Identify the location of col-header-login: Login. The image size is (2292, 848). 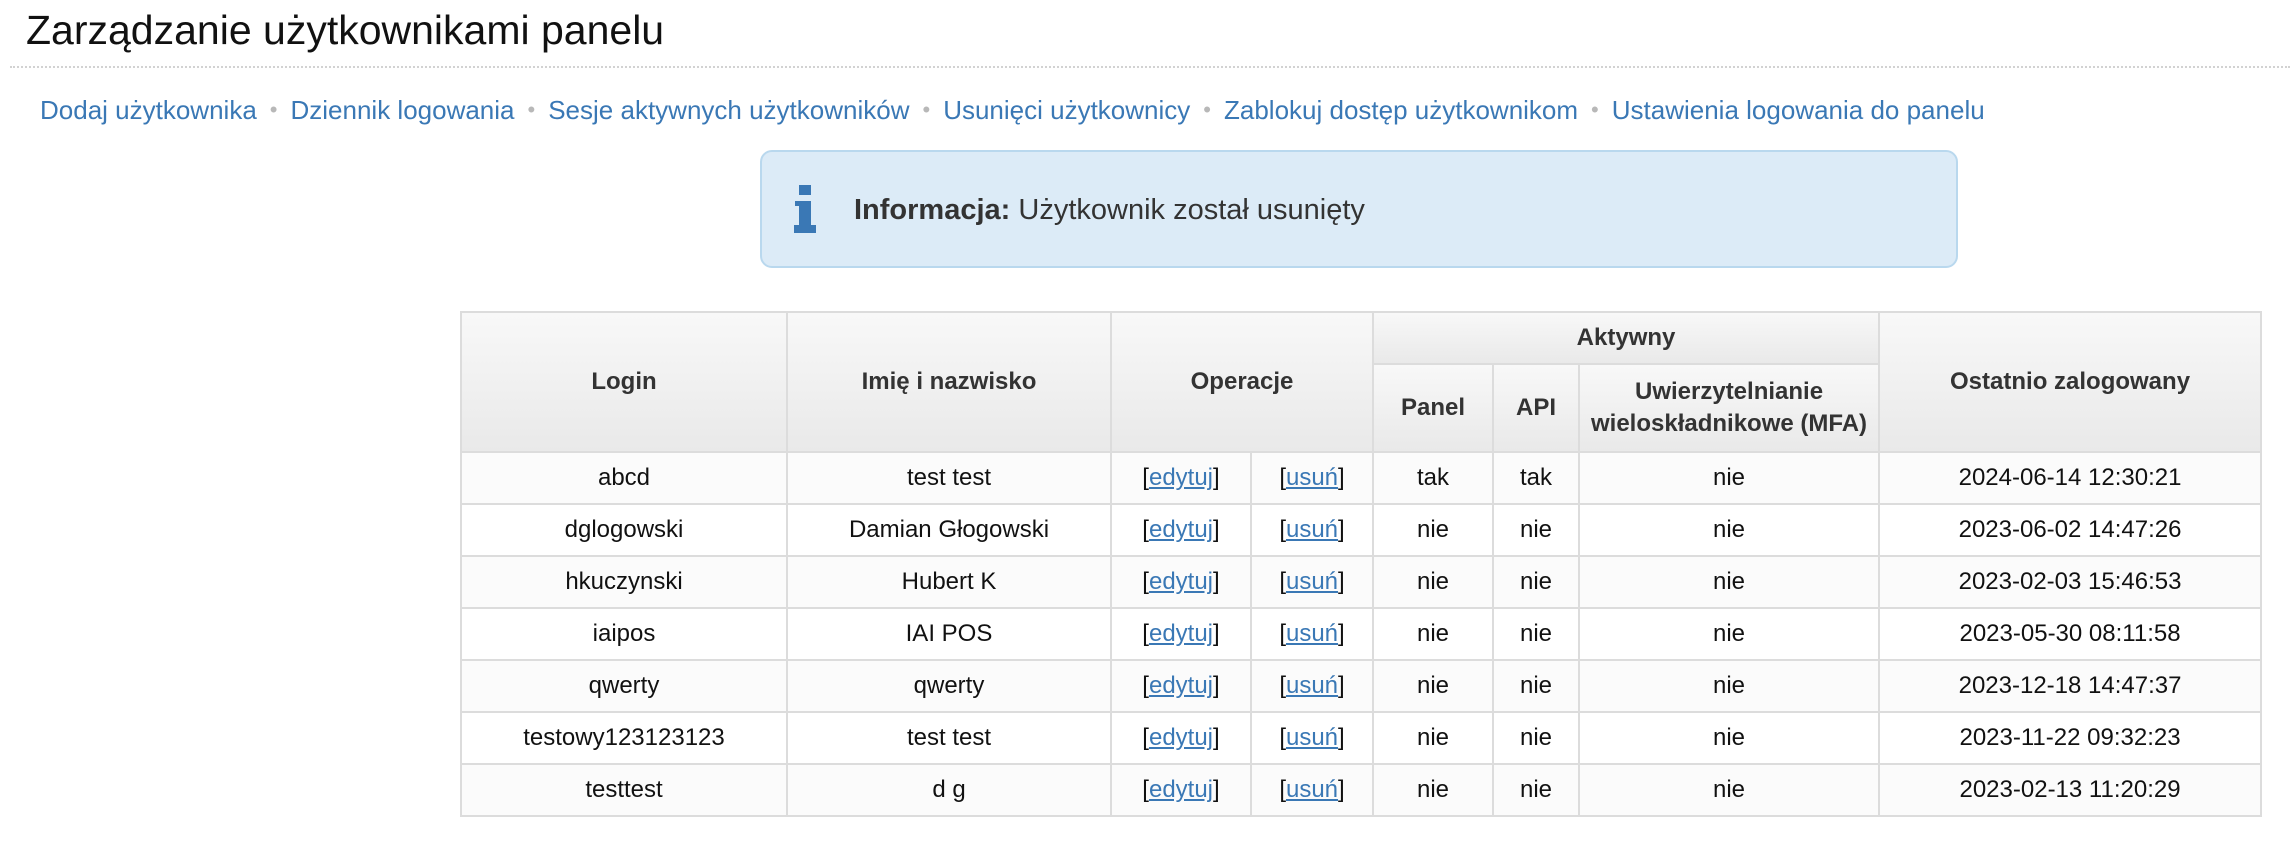
(624, 382).